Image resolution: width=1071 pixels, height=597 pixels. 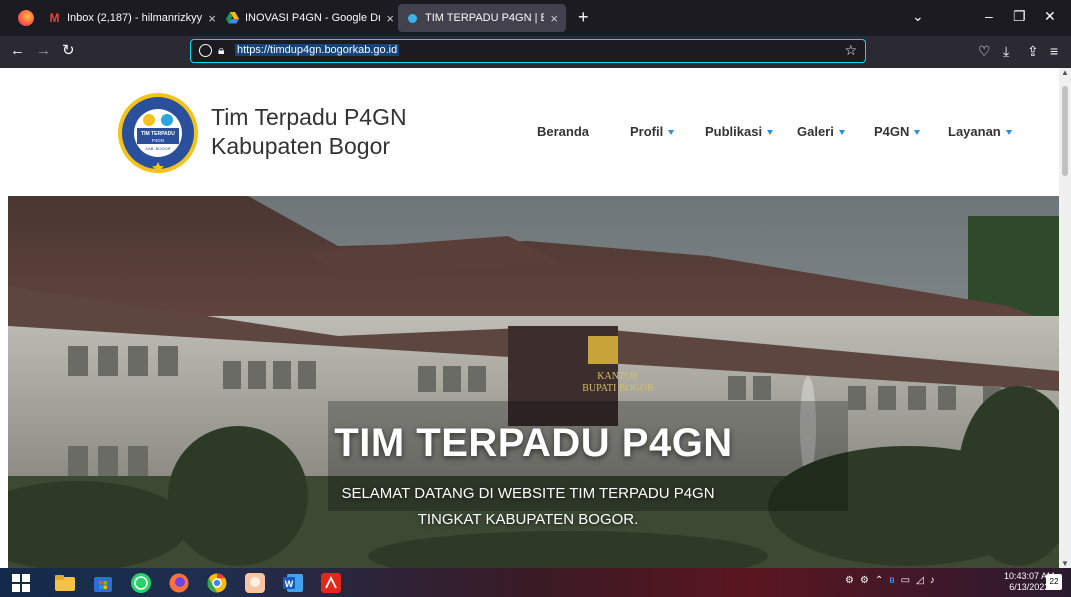 I want to click on svg-text: W, so click(x=289, y=584).